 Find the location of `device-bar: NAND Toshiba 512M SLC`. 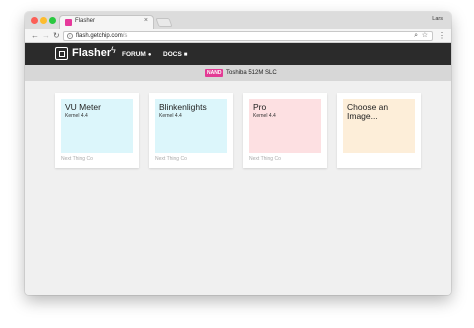

device-bar: NAND Toshiba 512M SLC is located at coordinates (238, 73).